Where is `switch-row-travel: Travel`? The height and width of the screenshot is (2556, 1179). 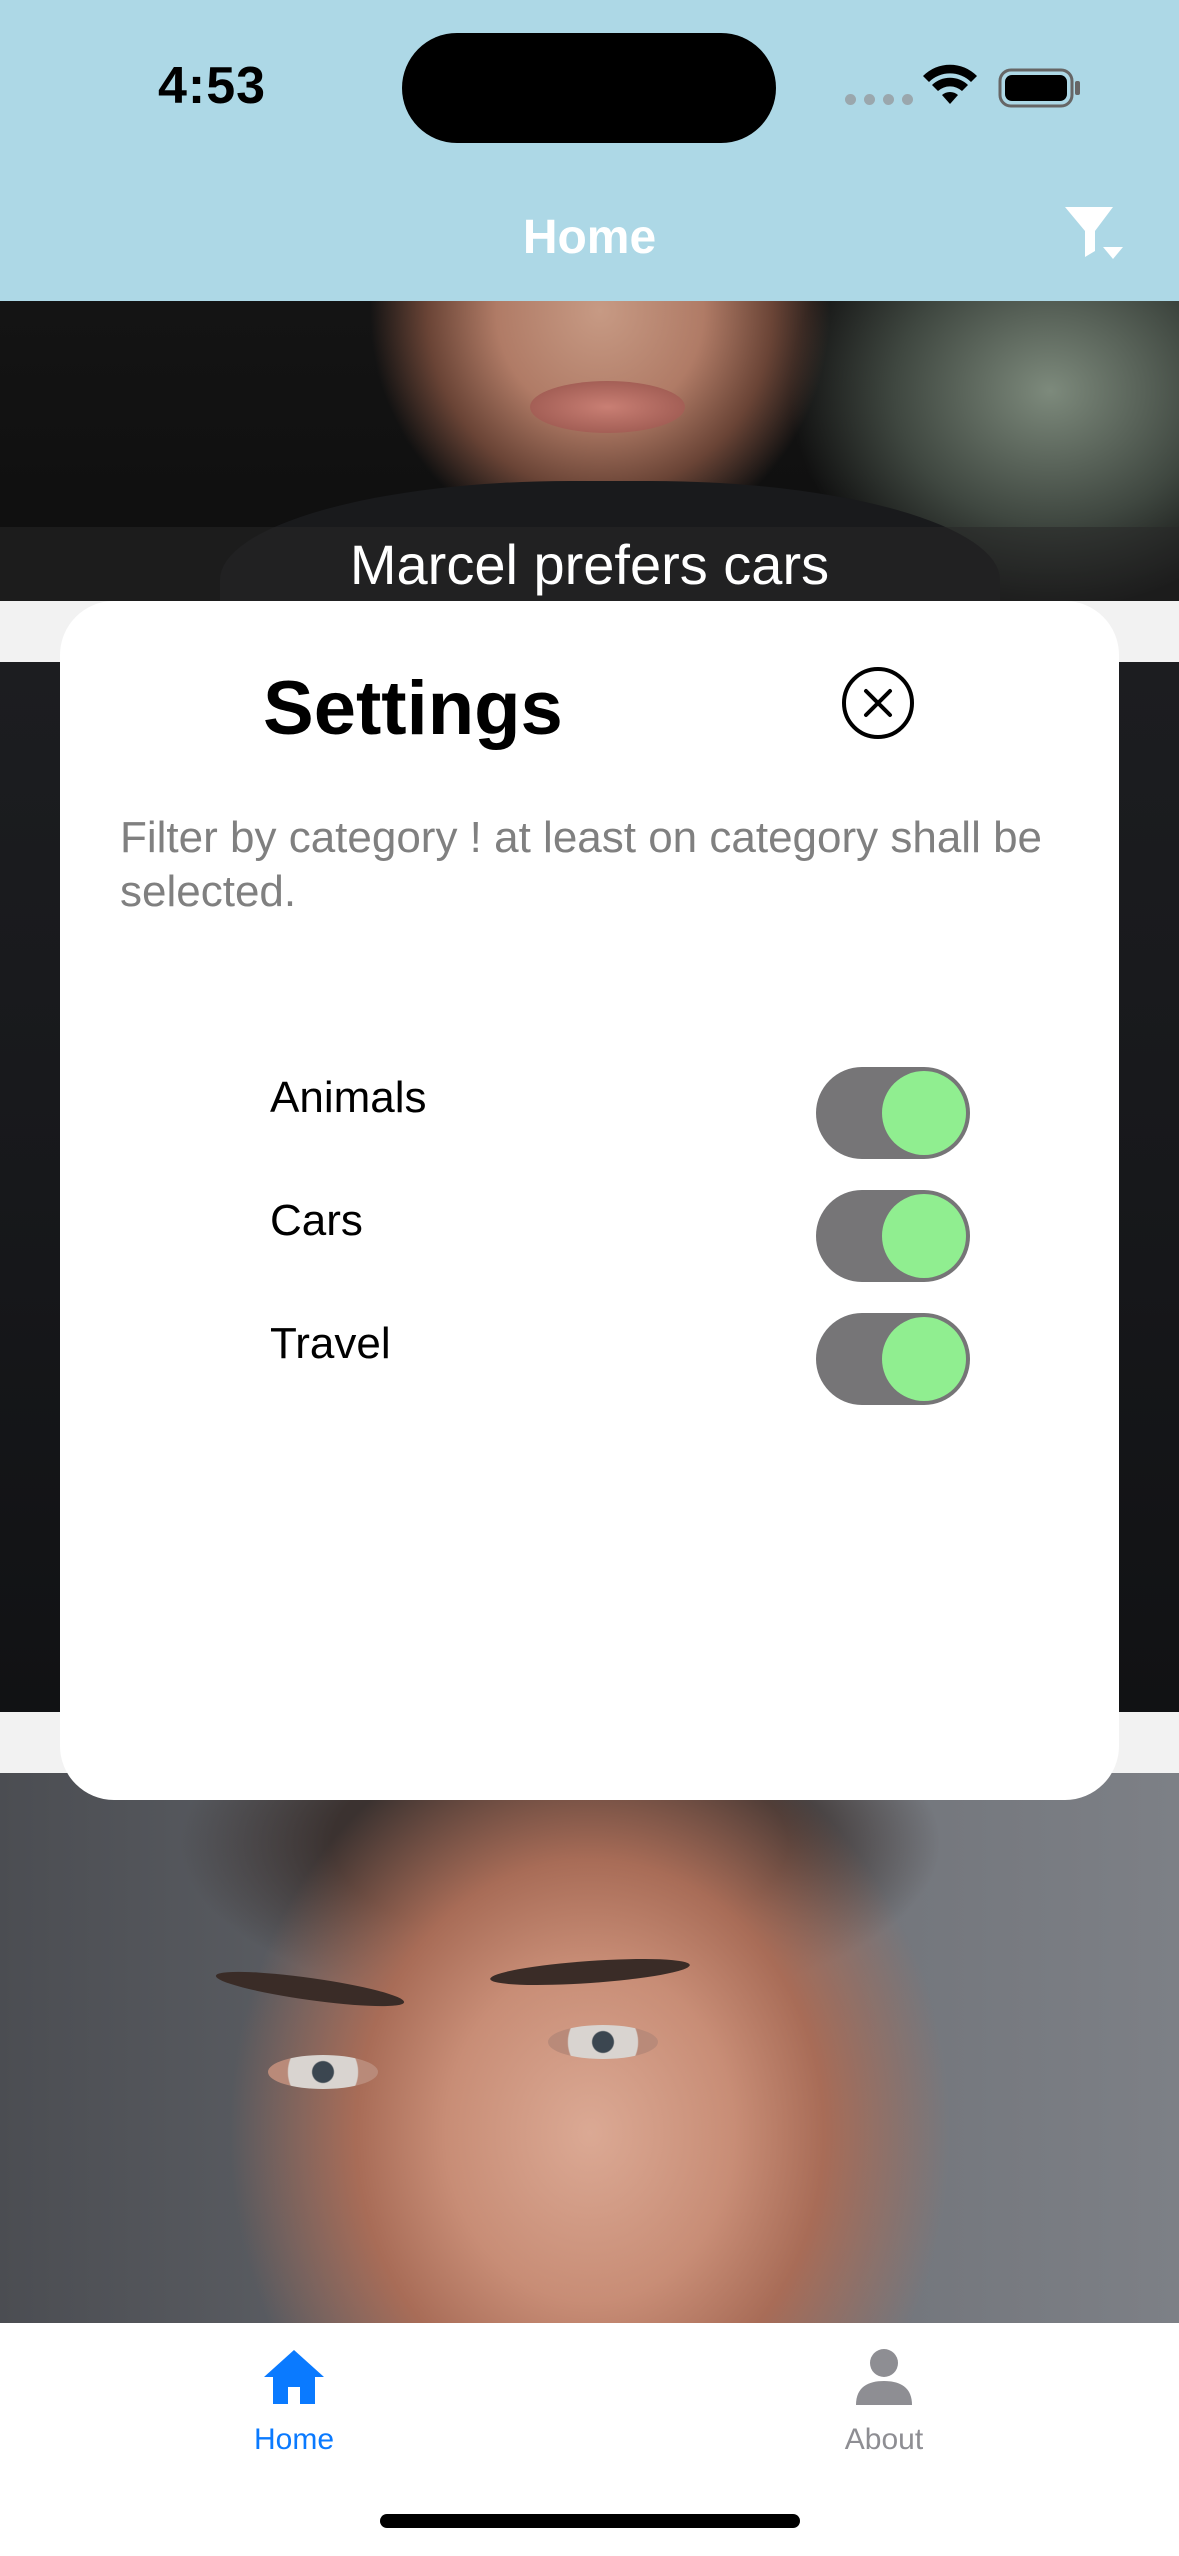
switch-row-travel: Travel is located at coordinates (620, 1361).